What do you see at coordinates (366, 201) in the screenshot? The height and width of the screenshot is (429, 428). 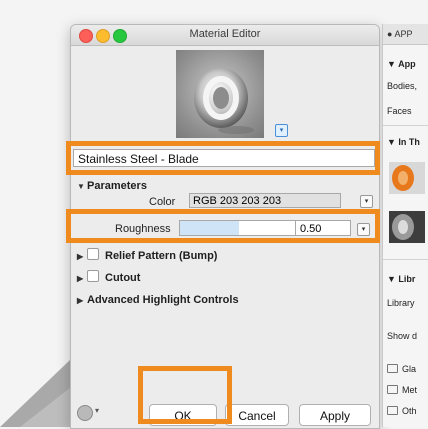 I see `color-dropdown-button: ▾` at bounding box center [366, 201].